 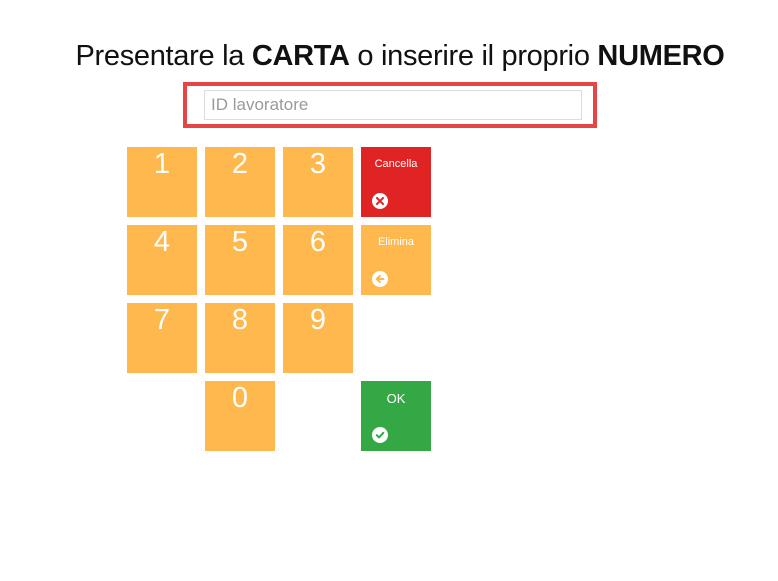 I want to click on key-3-label: 3, so click(x=318, y=164).